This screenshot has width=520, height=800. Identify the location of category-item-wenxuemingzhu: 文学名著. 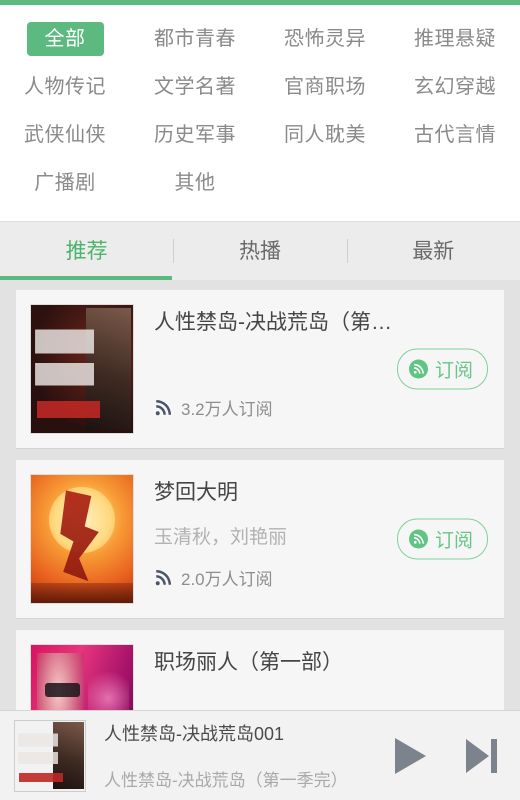
(195, 87).